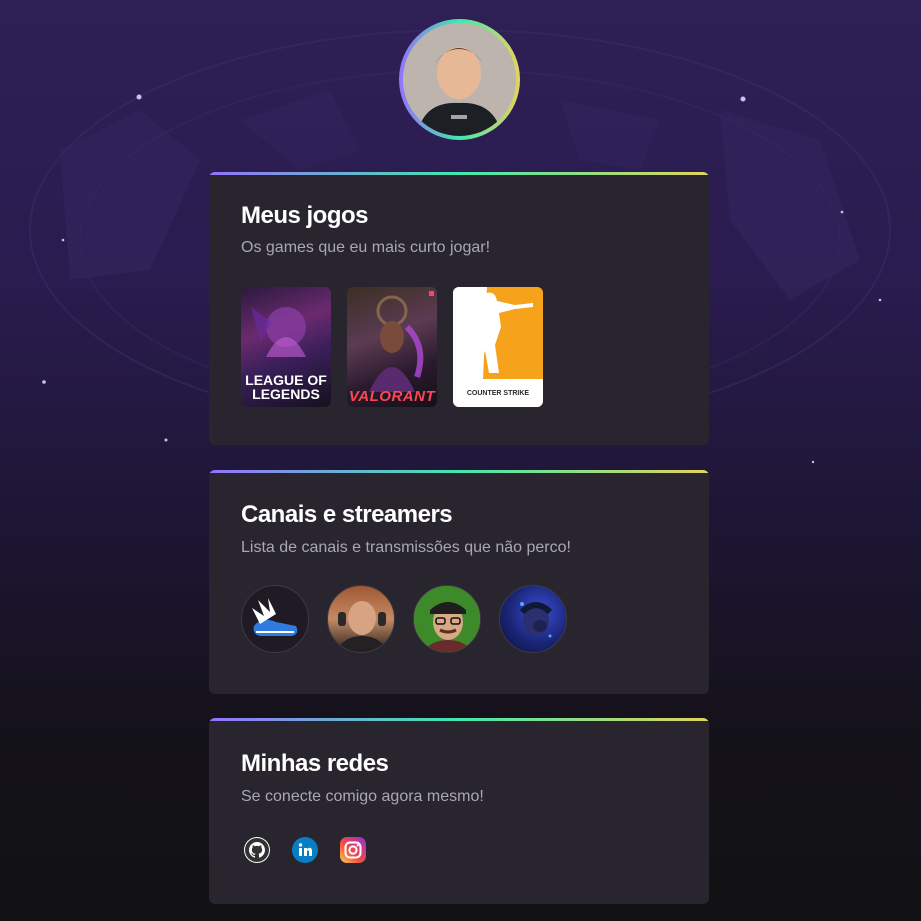  What do you see at coordinates (305, 215) in the screenshot?
I see `games-card-title: Meus jogos` at bounding box center [305, 215].